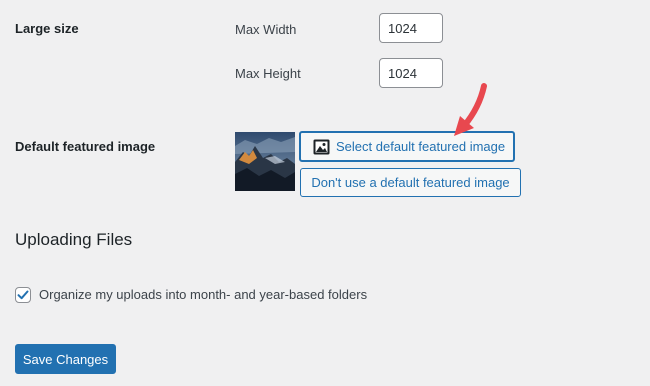 This screenshot has width=650, height=386. I want to click on organize-uploads-checkbox, so click(23, 295).